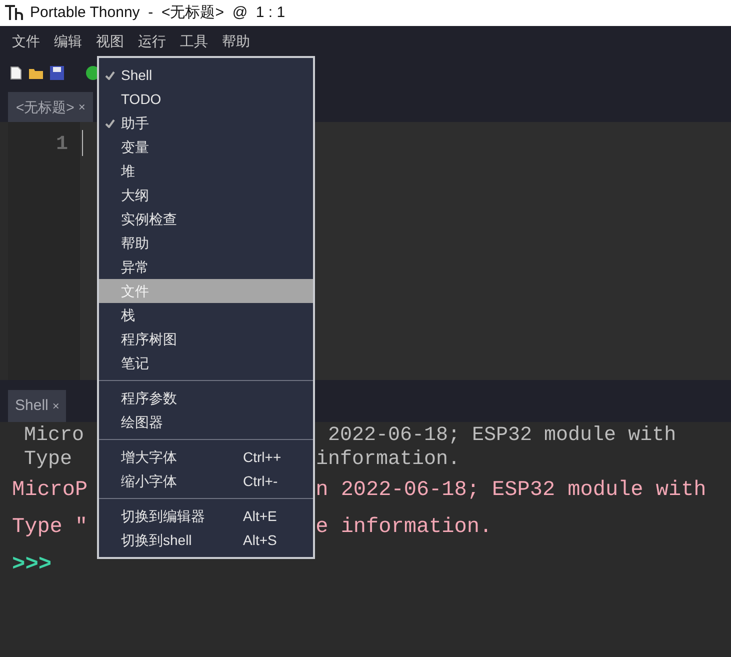 The width and height of the screenshot is (731, 657). I want to click on folder-icon, so click(36, 73).